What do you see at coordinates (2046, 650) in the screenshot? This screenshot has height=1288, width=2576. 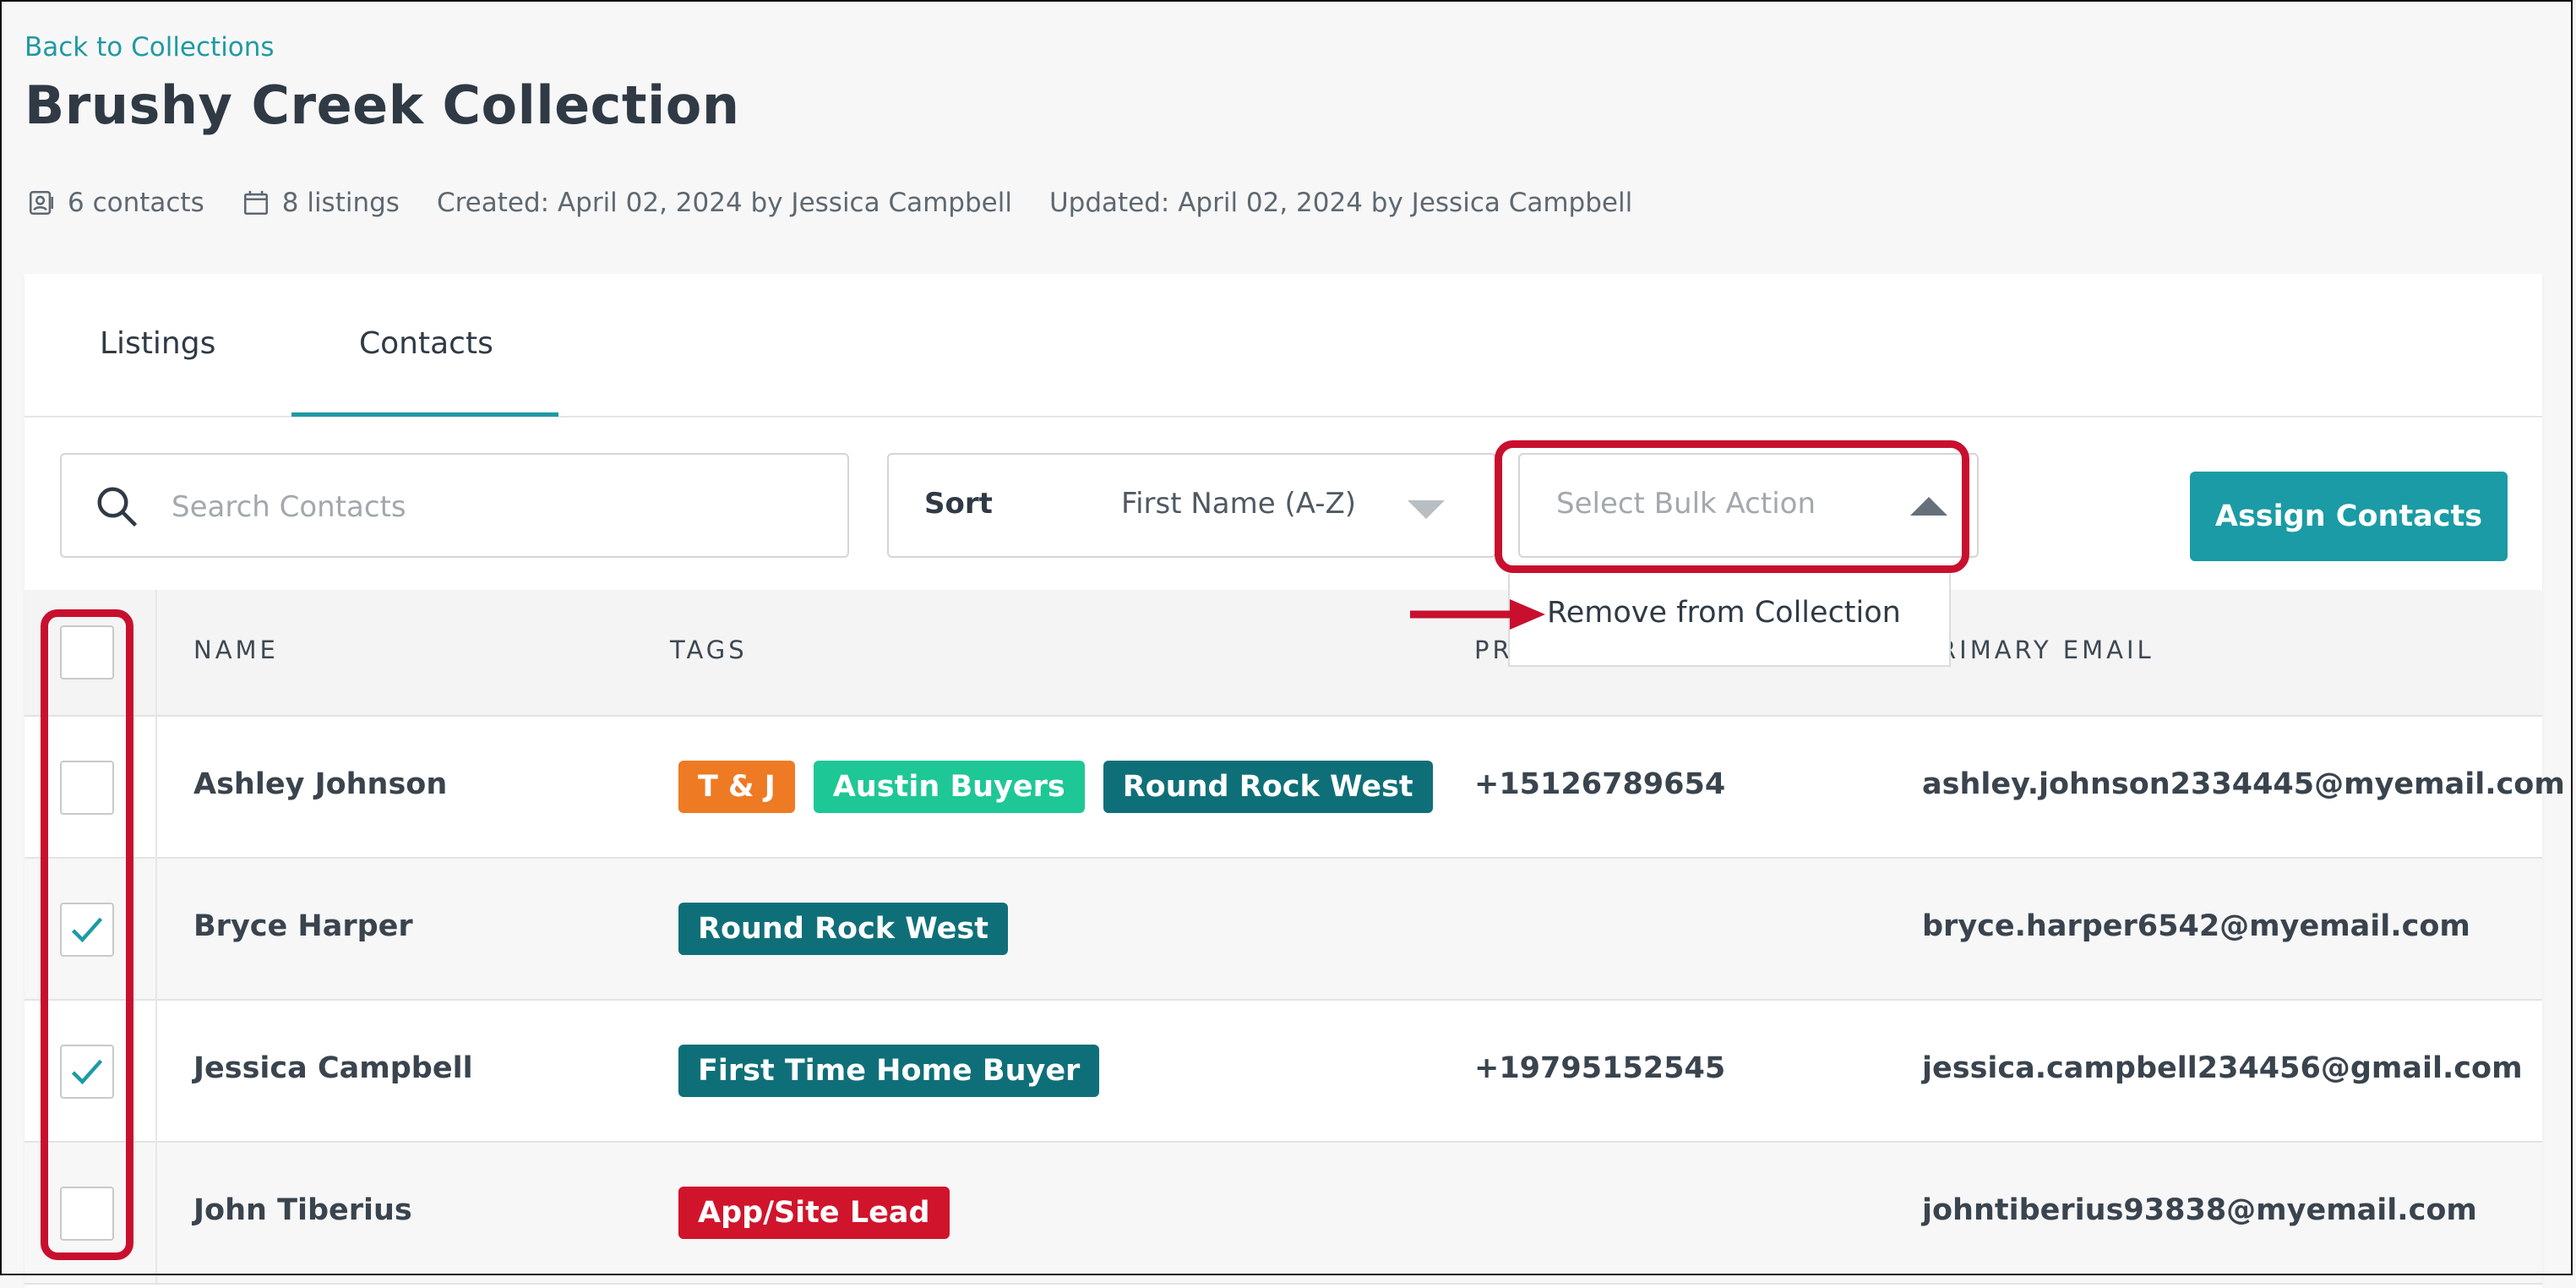 I see `column-header-email: RIMARY EMAIL` at bounding box center [2046, 650].